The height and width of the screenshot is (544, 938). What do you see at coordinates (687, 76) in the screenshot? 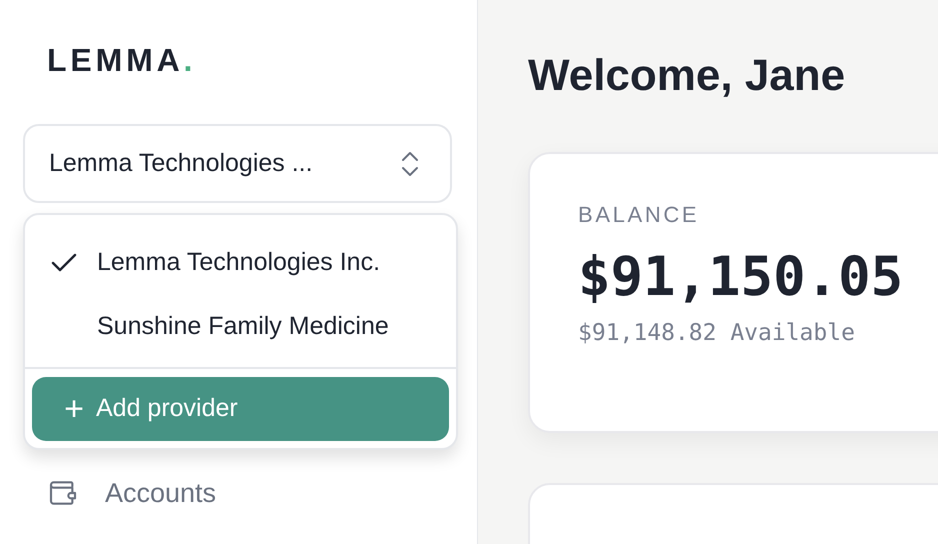
I see `welcome-heading: Welcome, Jane` at bounding box center [687, 76].